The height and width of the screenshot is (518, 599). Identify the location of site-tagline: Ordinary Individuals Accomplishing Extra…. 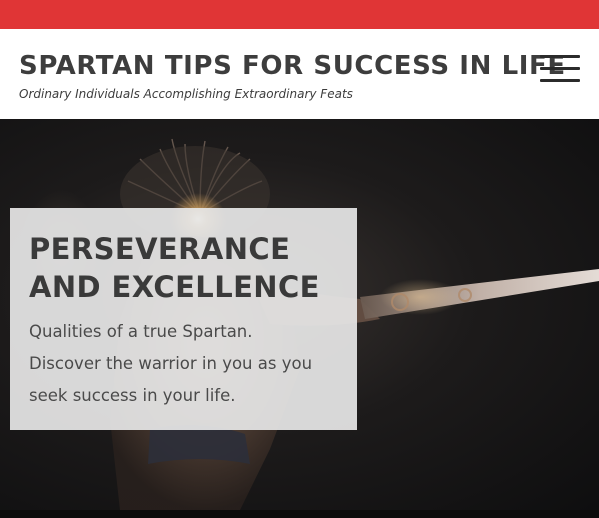
(186, 94).